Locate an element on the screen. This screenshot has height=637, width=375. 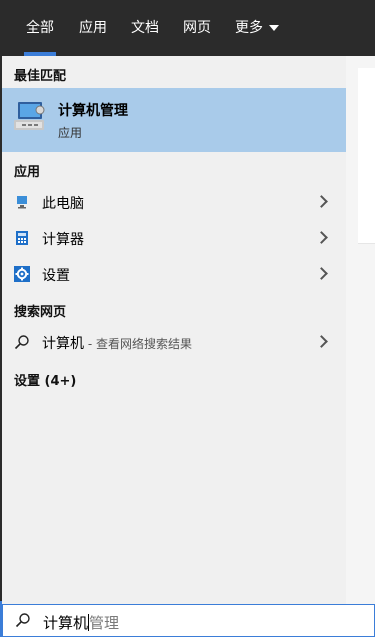
app-result-calculator: 计算器 is located at coordinates (174, 238).